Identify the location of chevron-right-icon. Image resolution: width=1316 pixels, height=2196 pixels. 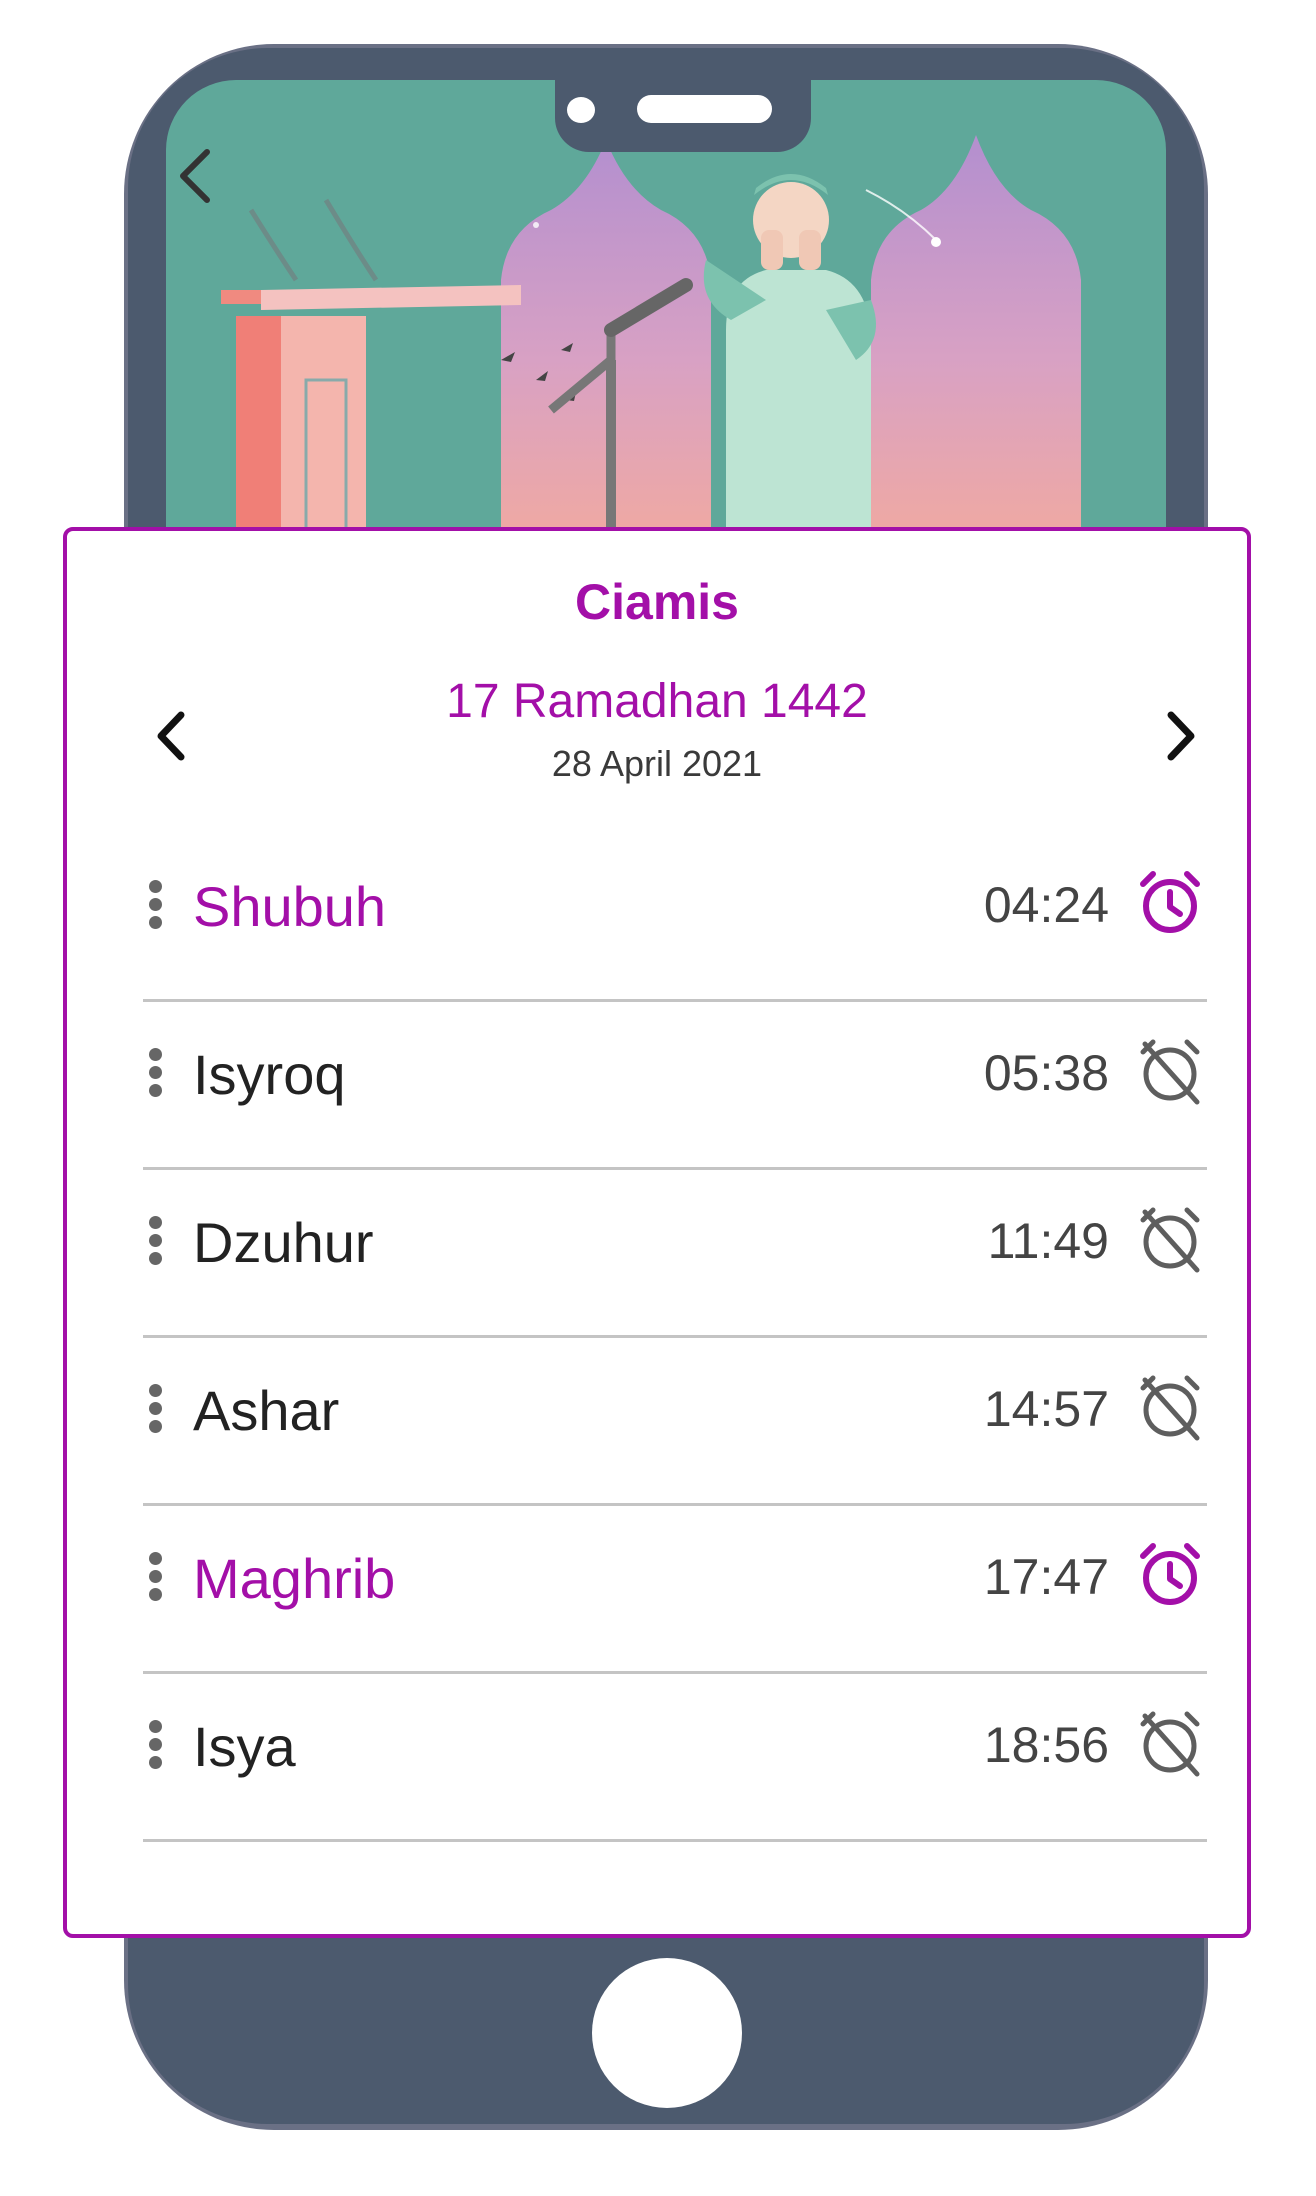
(1181, 736).